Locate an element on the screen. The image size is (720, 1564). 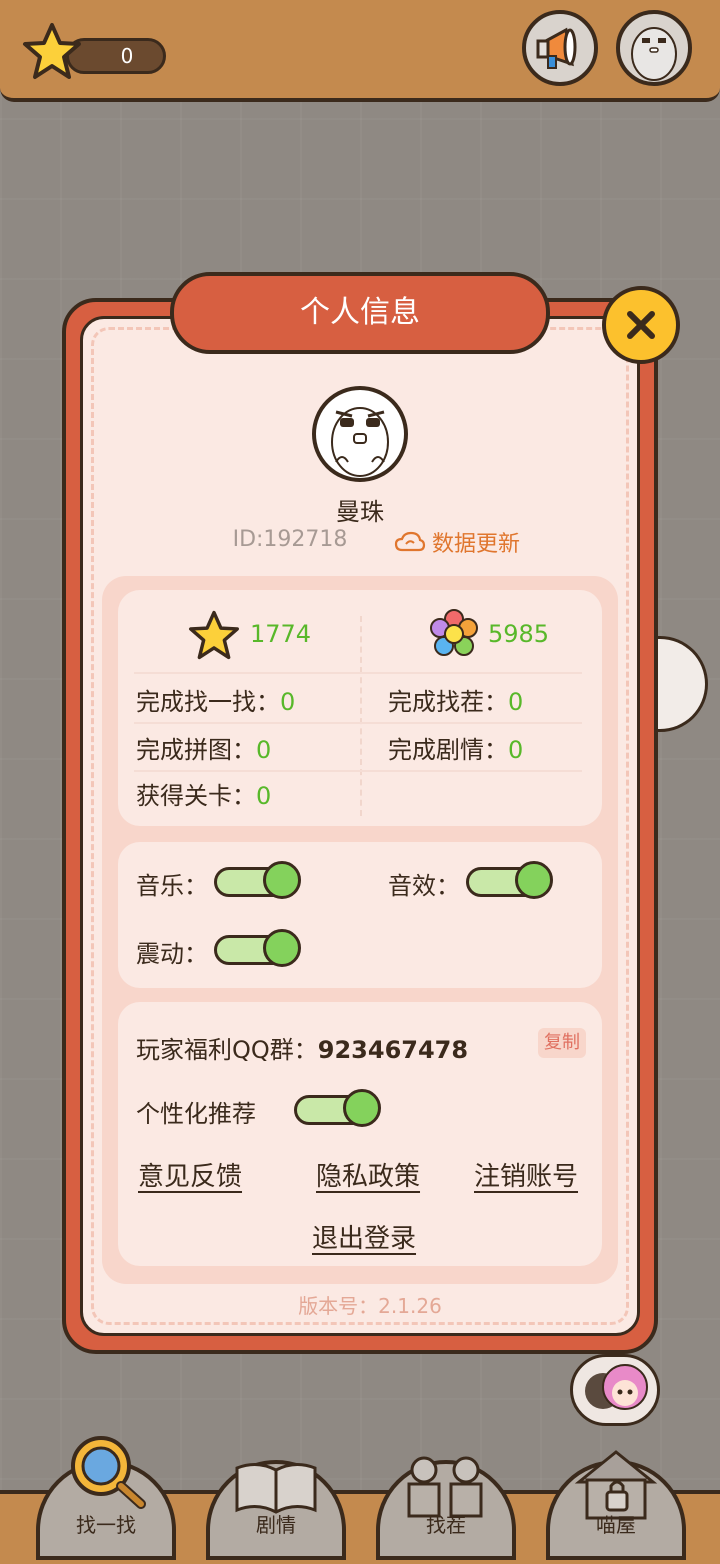
feedback-link: 意见反馈 is located at coordinates (190, 1174).